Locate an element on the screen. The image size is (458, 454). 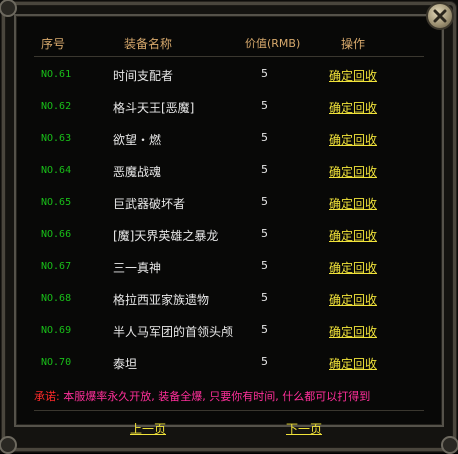
item-index: NO.67 is located at coordinates (56, 266).